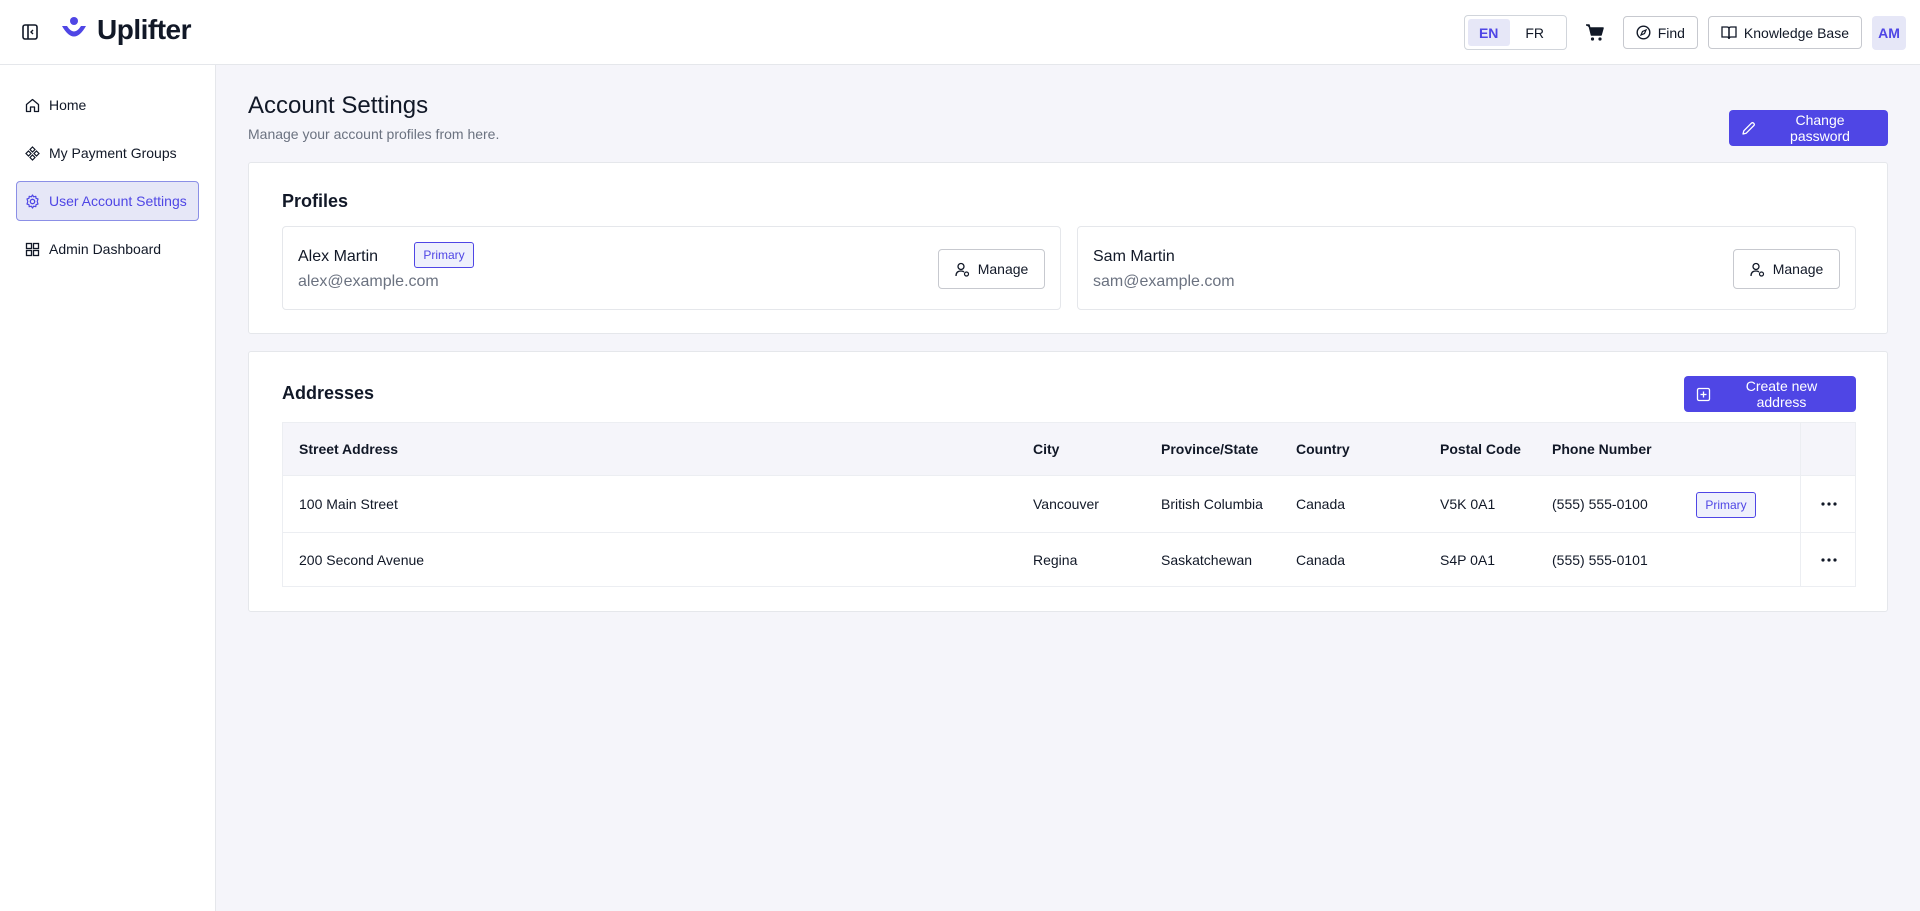  What do you see at coordinates (32, 153) in the screenshot?
I see `payment-groups-icon` at bounding box center [32, 153].